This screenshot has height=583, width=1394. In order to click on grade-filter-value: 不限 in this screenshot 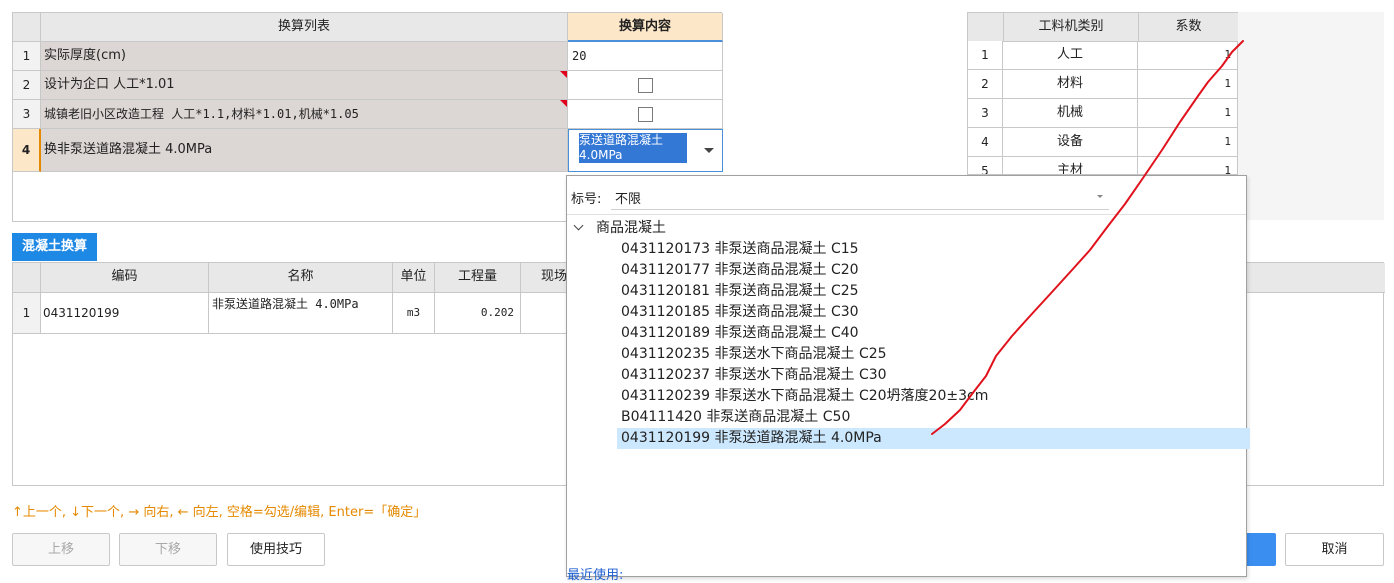, I will do `click(628, 199)`.